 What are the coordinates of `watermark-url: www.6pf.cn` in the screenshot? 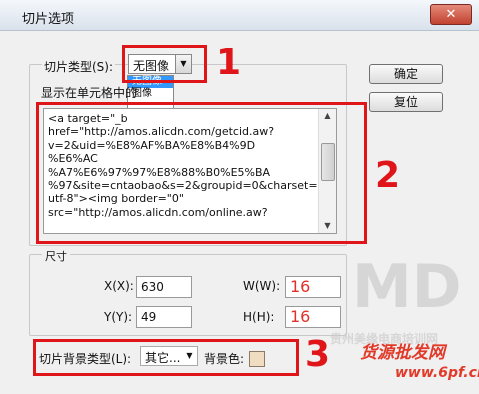 It's located at (437, 373).